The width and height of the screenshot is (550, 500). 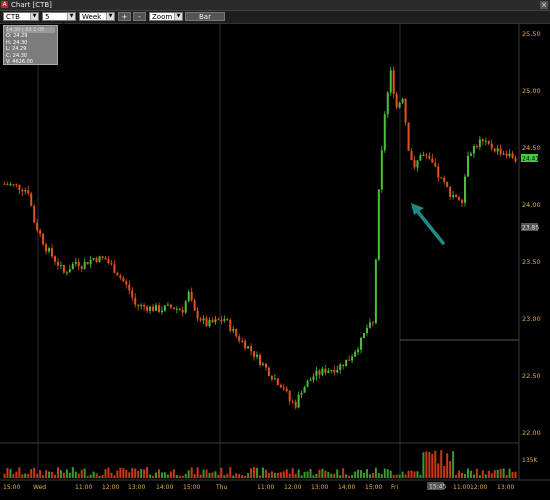 I want to click on time-label: 15:00, so click(x=191, y=487).